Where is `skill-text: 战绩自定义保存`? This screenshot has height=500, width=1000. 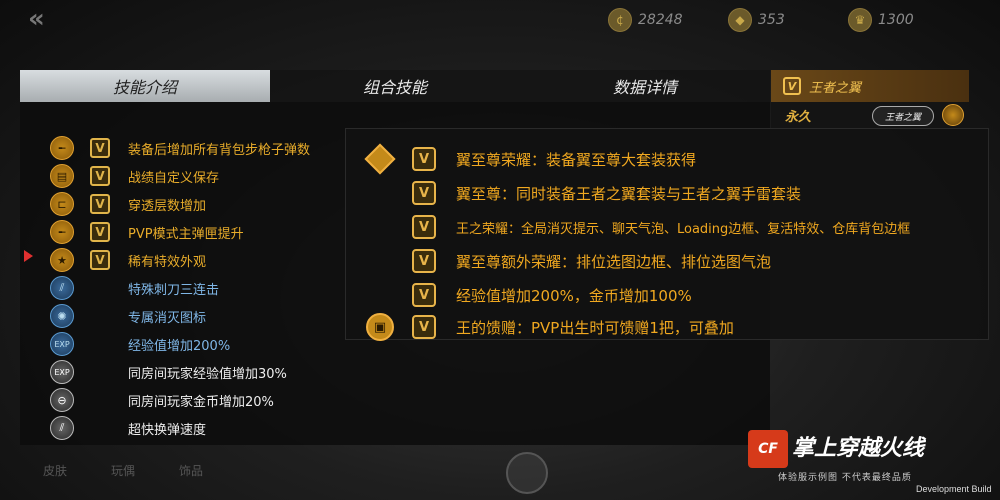
skill-text: 战绩自定义保存 is located at coordinates (174, 178).